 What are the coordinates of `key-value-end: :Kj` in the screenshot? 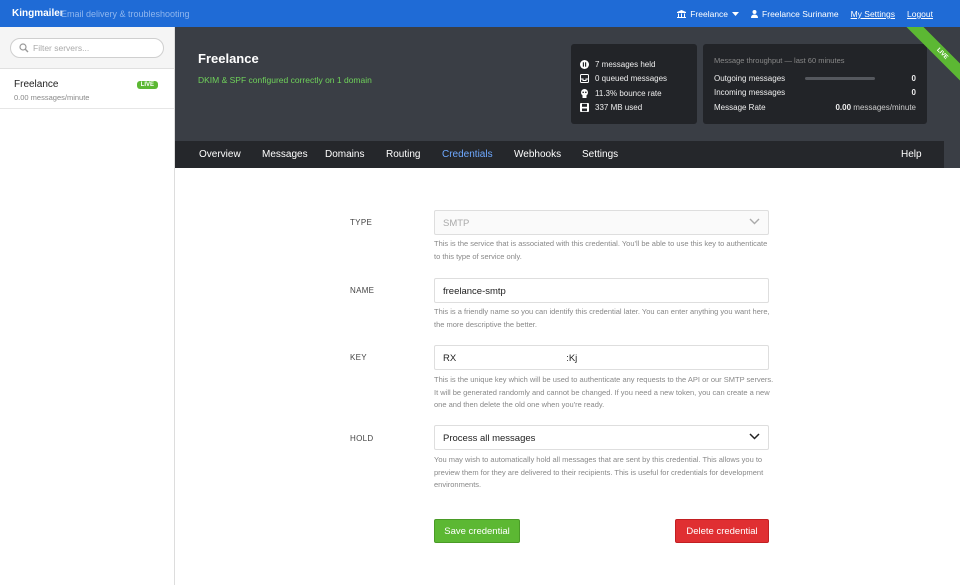 It's located at (572, 358).